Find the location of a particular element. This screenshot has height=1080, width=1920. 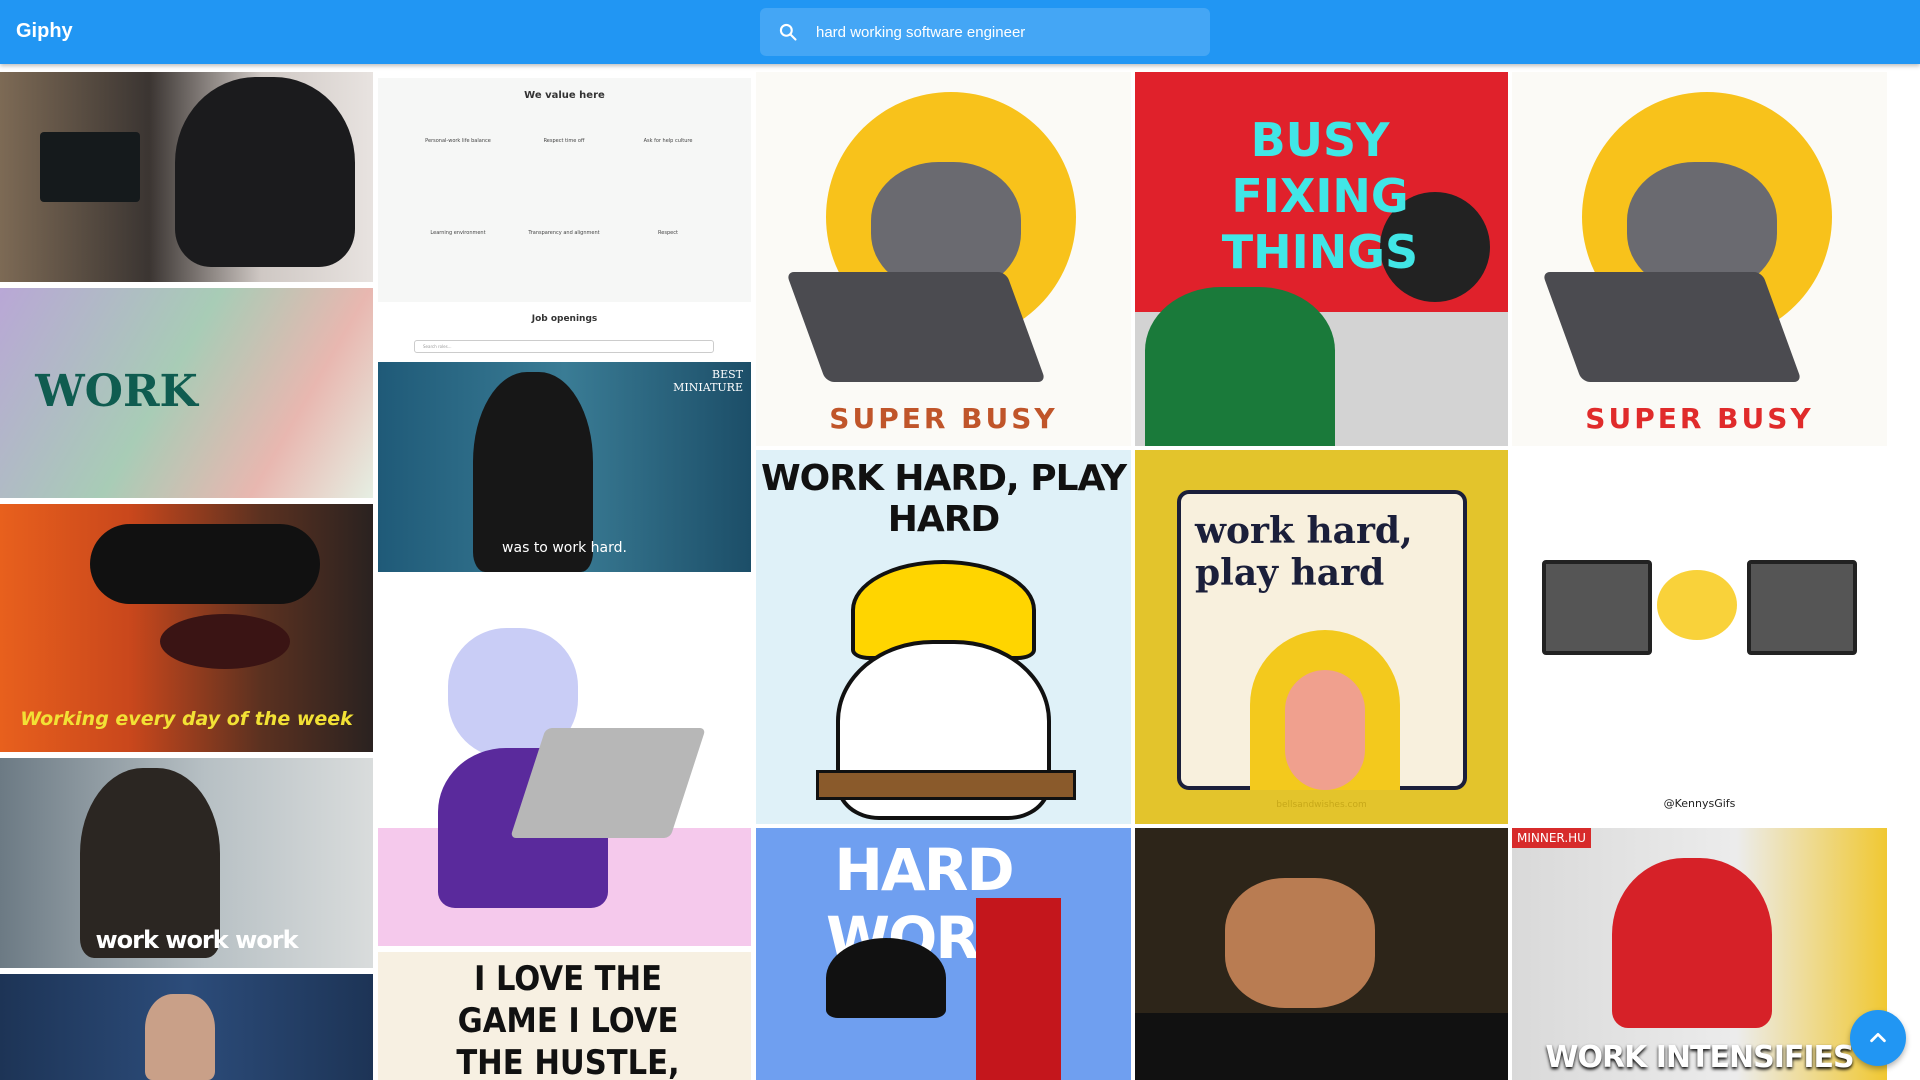

gif-tile: Working every day of the week is located at coordinates (186, 628).